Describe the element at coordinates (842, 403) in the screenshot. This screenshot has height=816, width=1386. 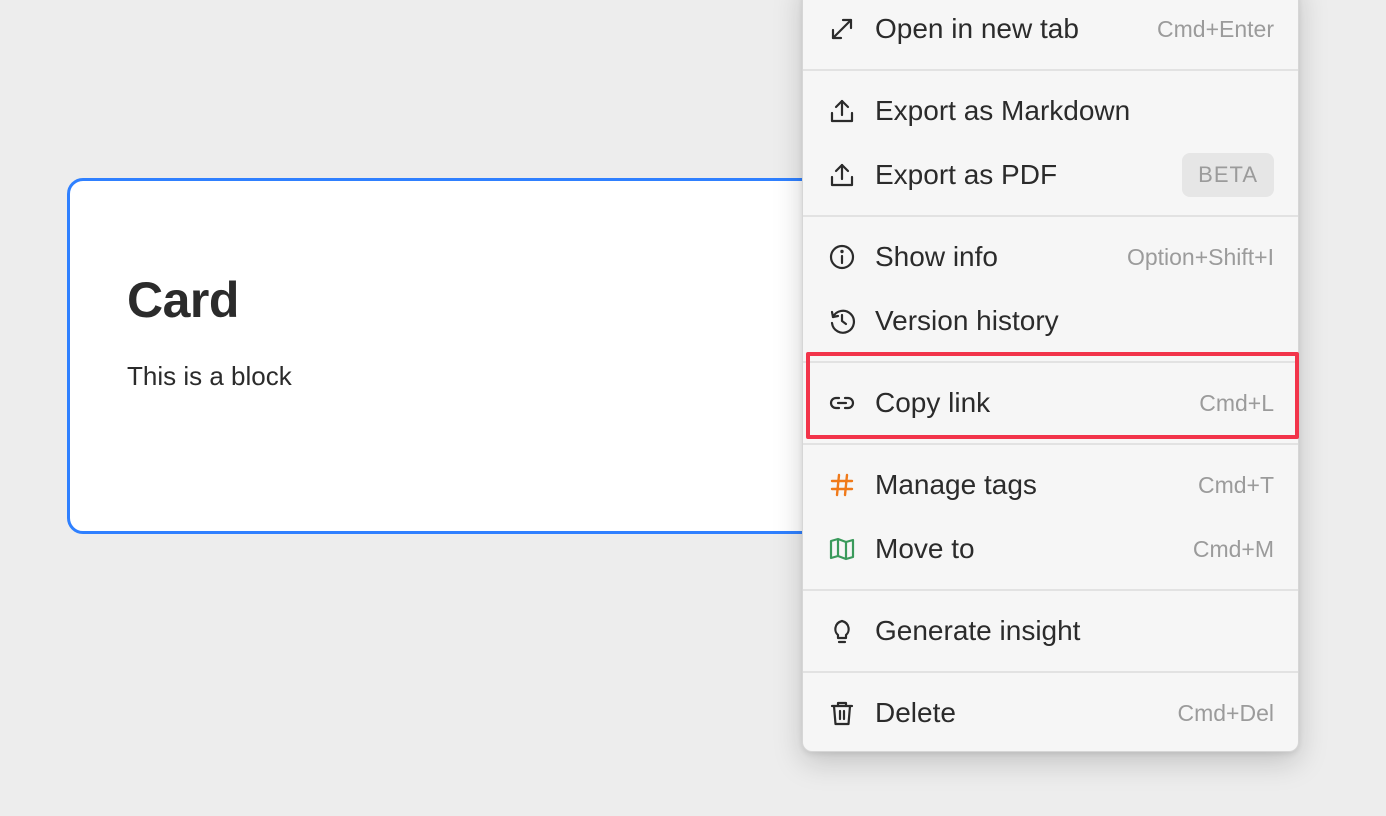
I see `link-icon` at that location.